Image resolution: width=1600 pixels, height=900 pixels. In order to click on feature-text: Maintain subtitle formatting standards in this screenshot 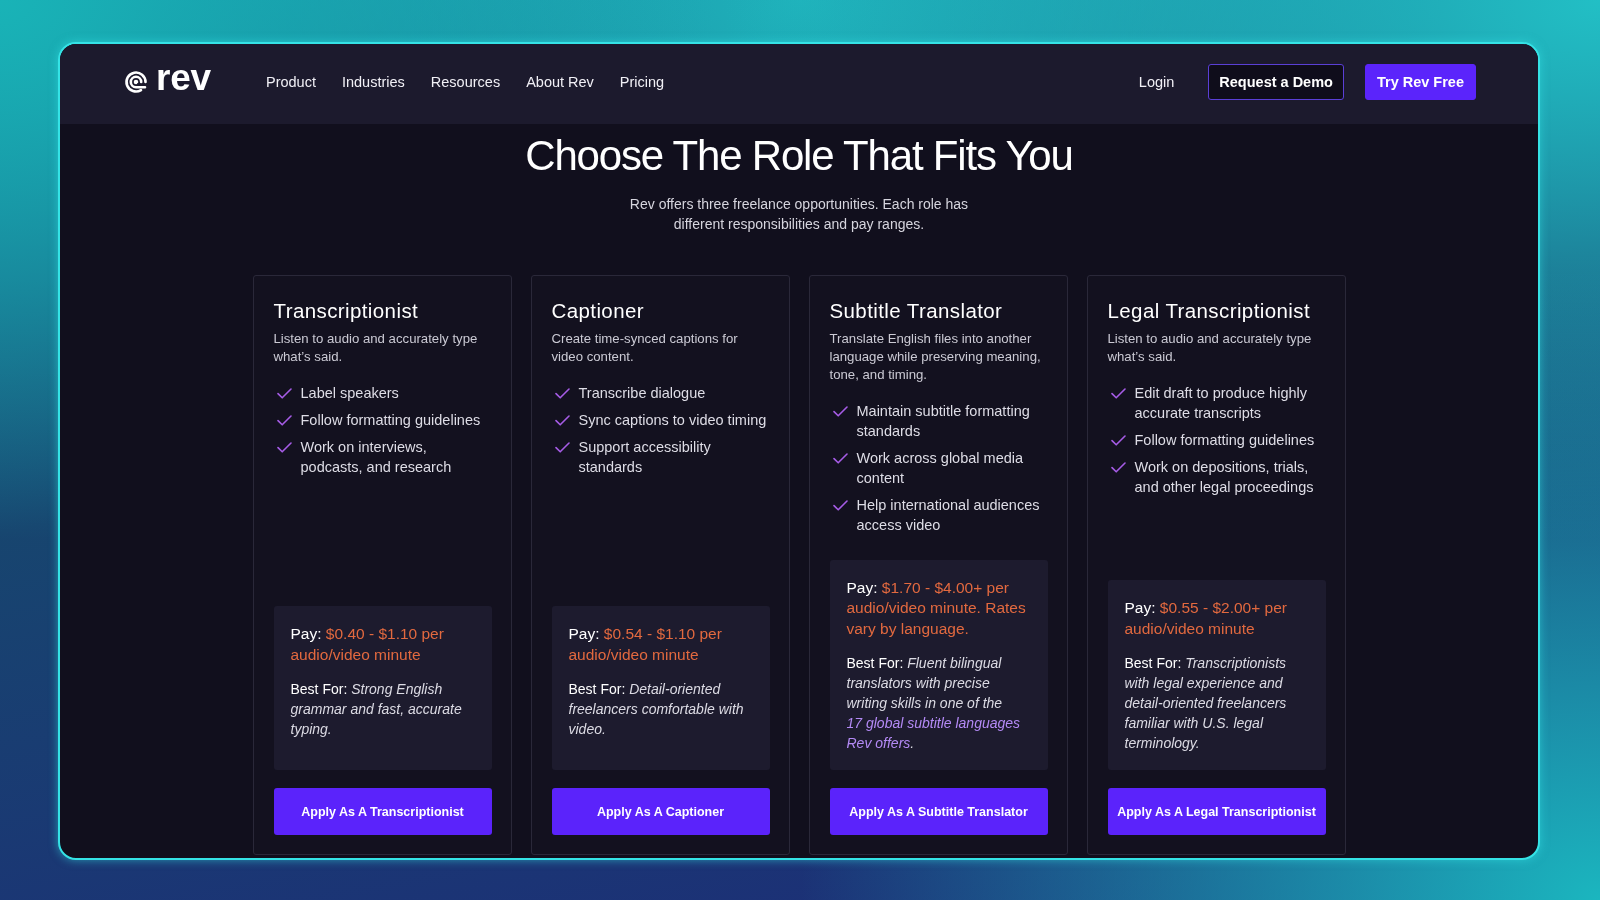, I will do `click(943, 421)`.